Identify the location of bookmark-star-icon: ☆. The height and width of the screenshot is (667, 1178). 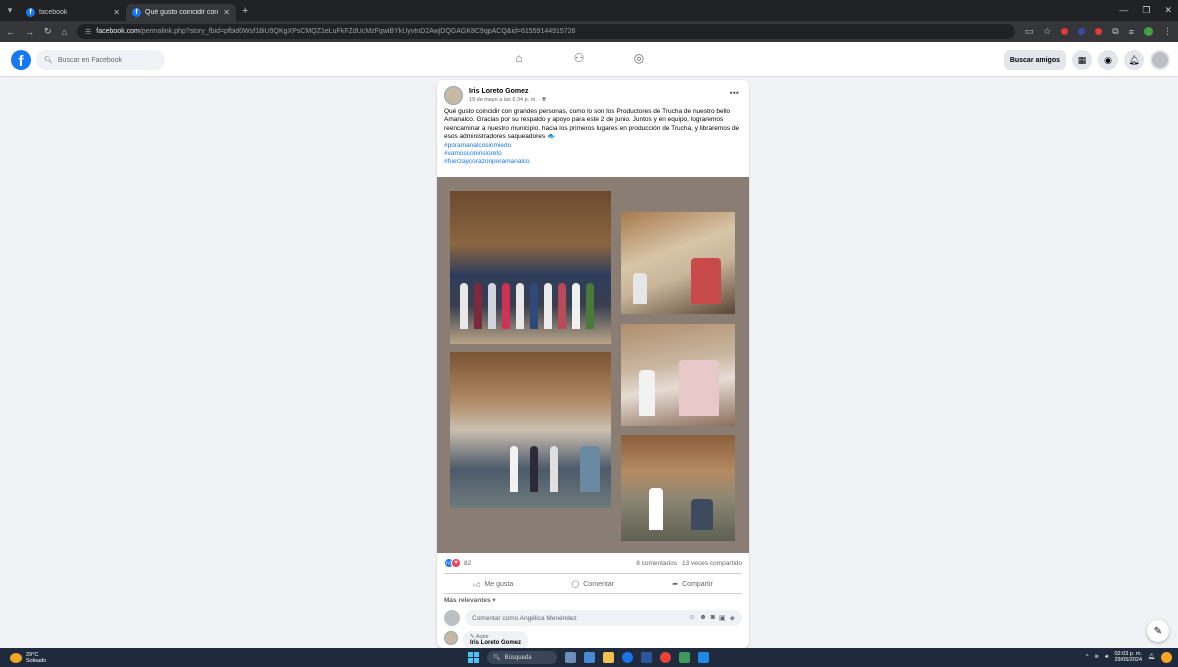
(1047, 31).